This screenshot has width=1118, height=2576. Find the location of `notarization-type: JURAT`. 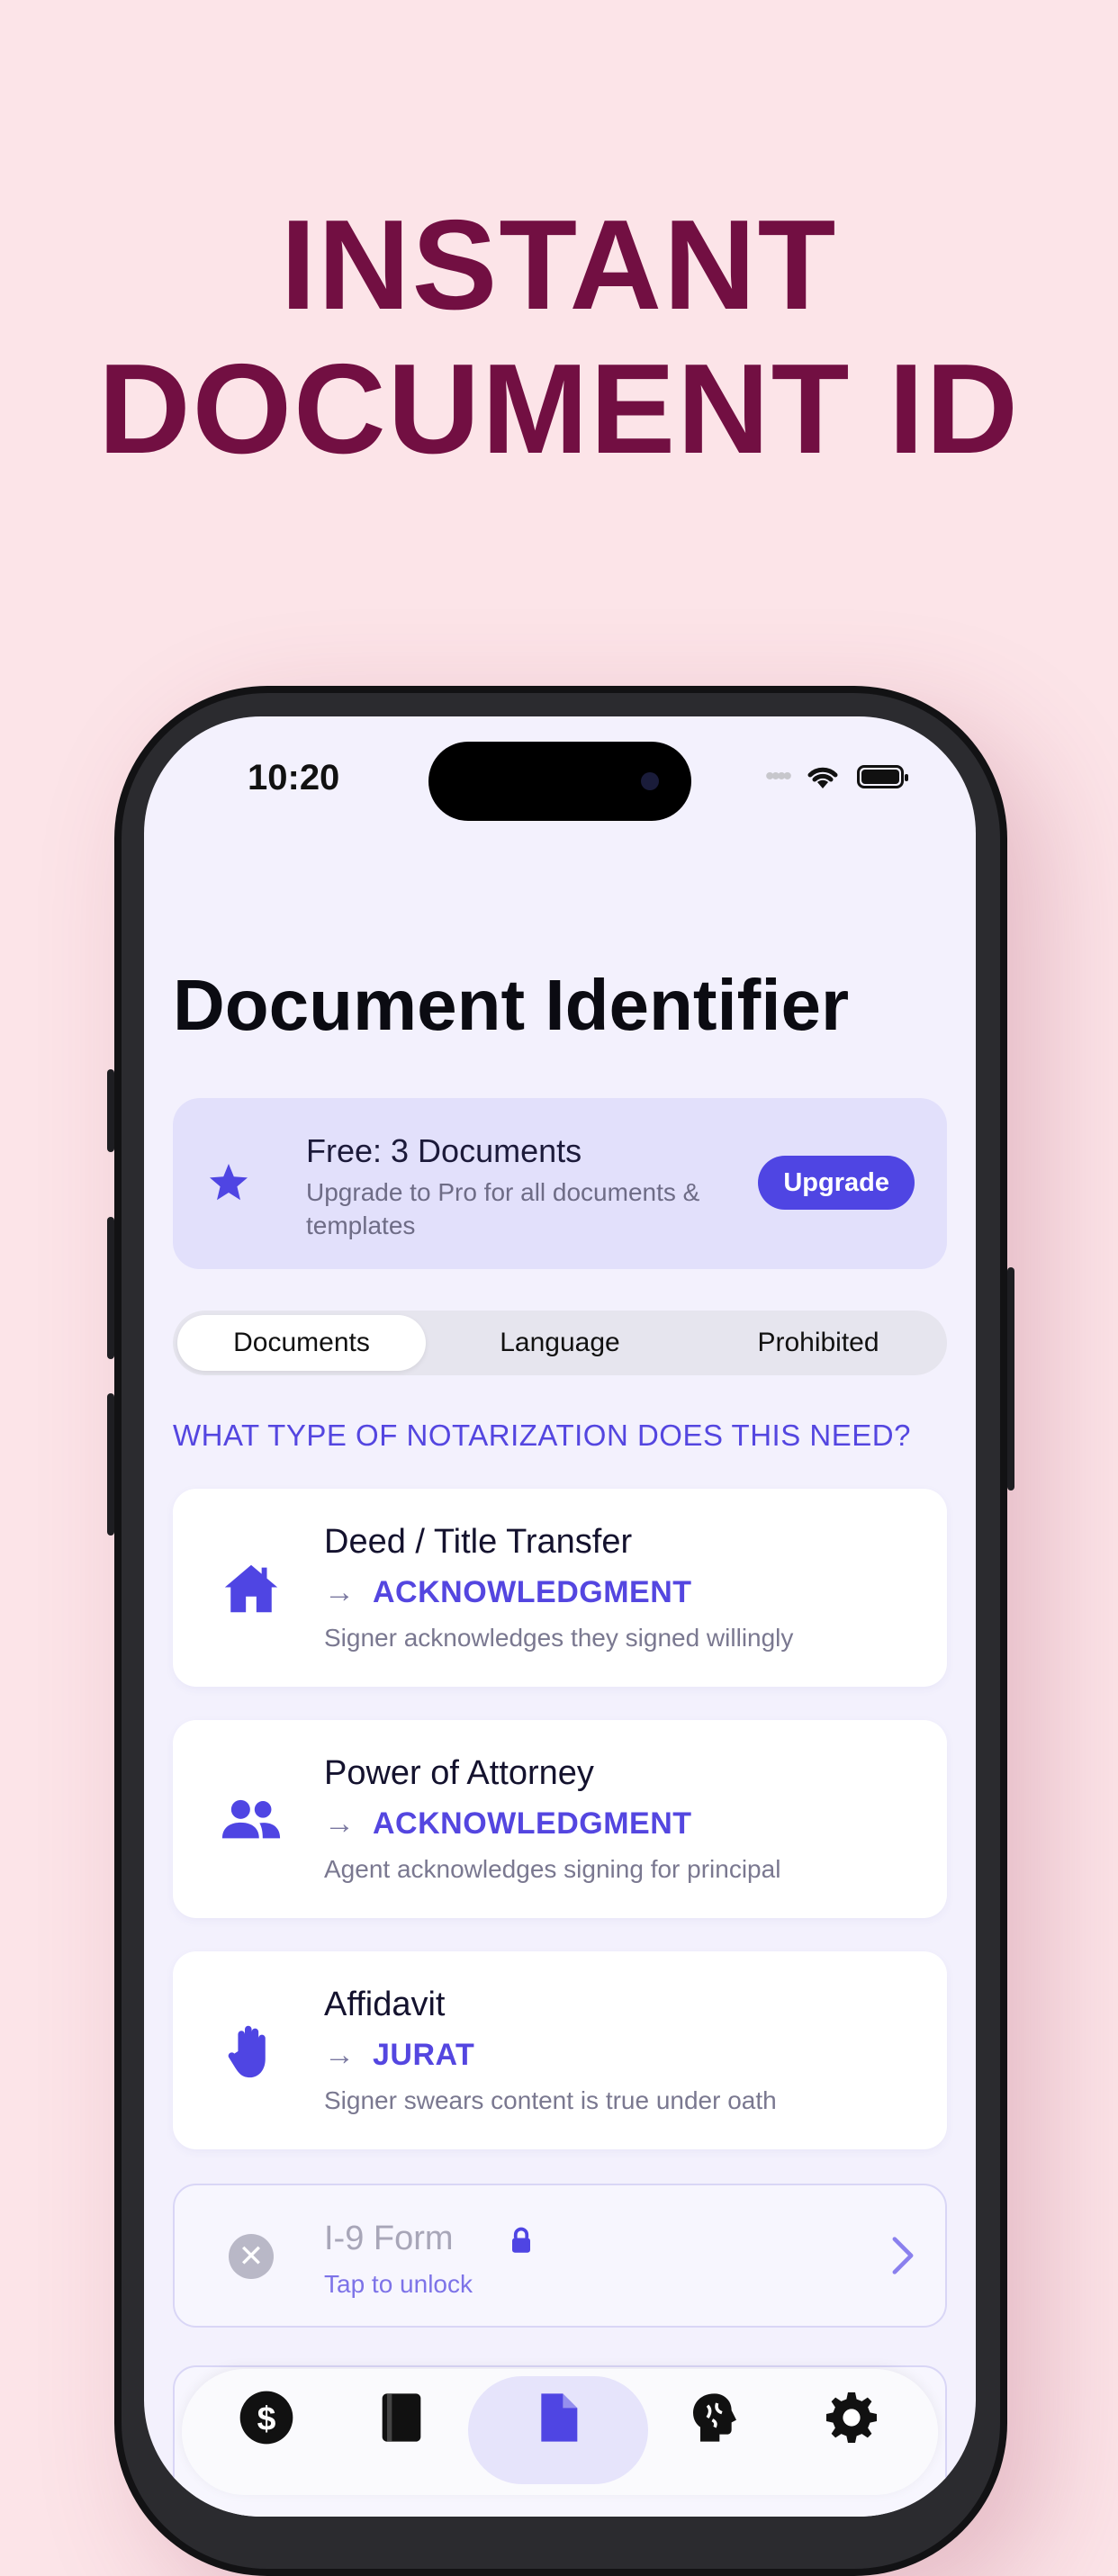

notarization-type: JURAT is located at coordinates (424, 2055).